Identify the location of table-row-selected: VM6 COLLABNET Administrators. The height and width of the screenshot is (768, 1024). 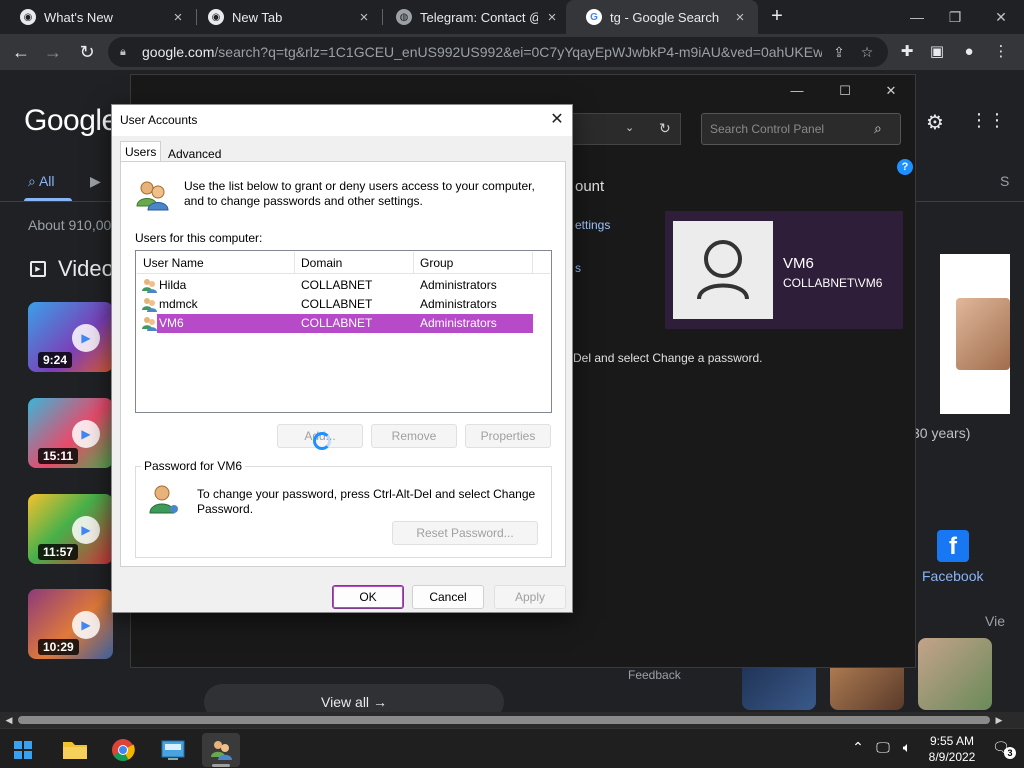
(335, 323).